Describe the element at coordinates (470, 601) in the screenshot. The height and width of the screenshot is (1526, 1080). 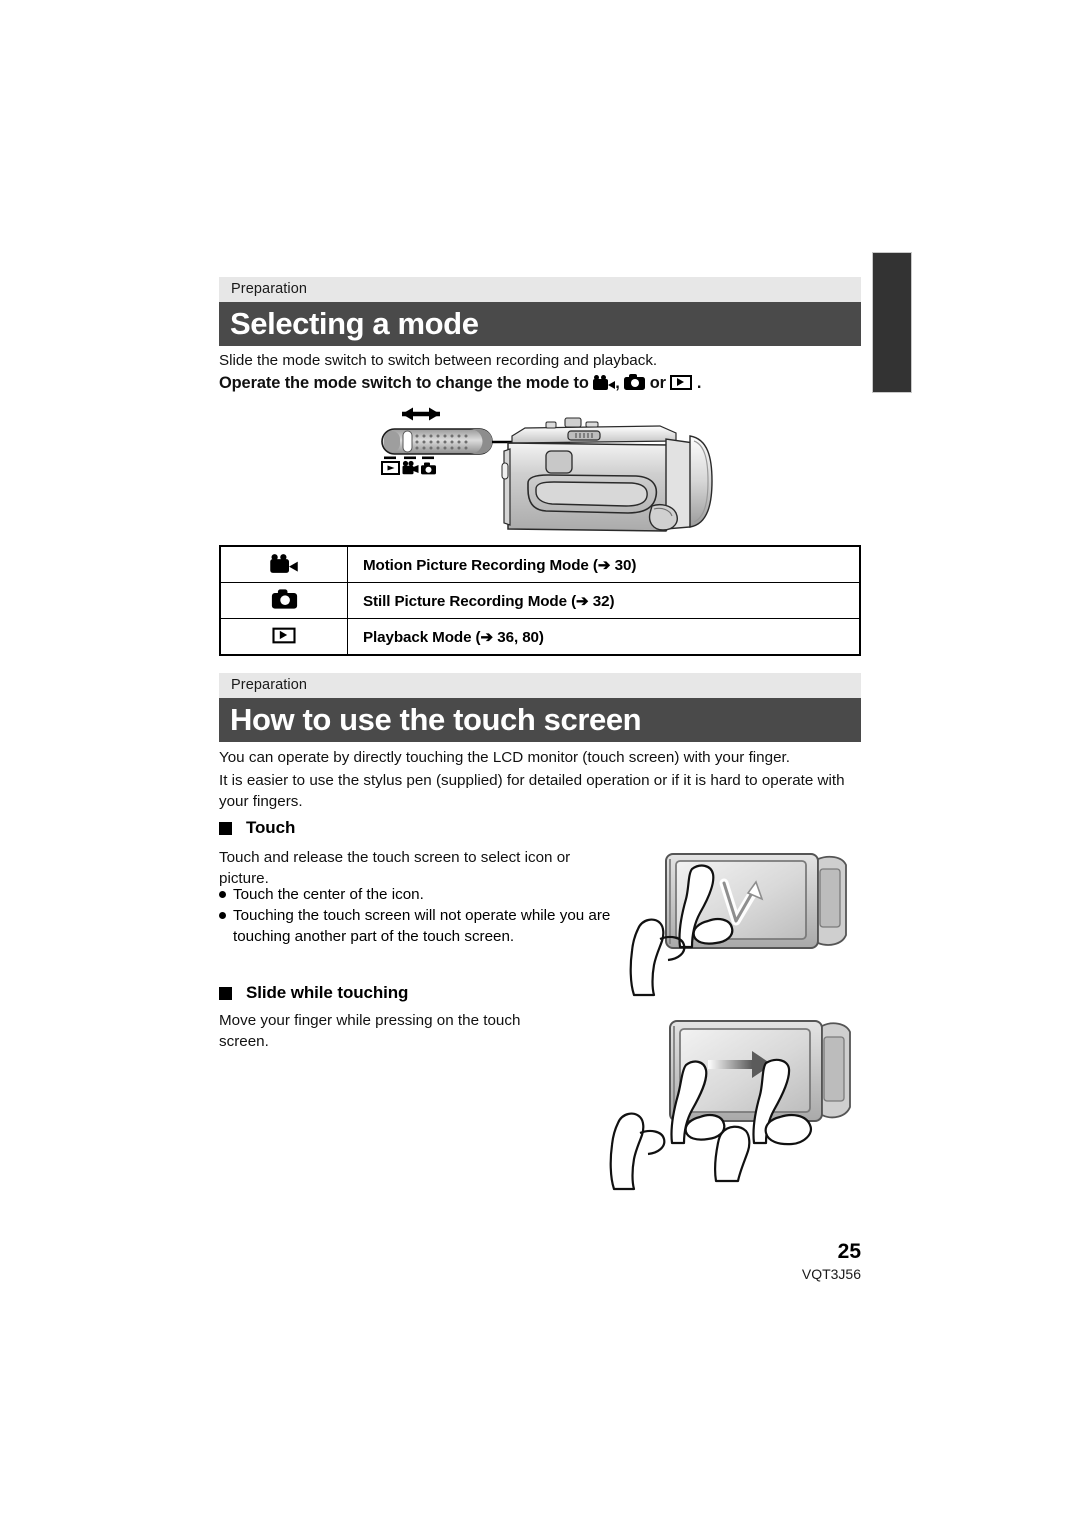
I see `mode-label-text: Still Picture Recording Mode (` at that location.